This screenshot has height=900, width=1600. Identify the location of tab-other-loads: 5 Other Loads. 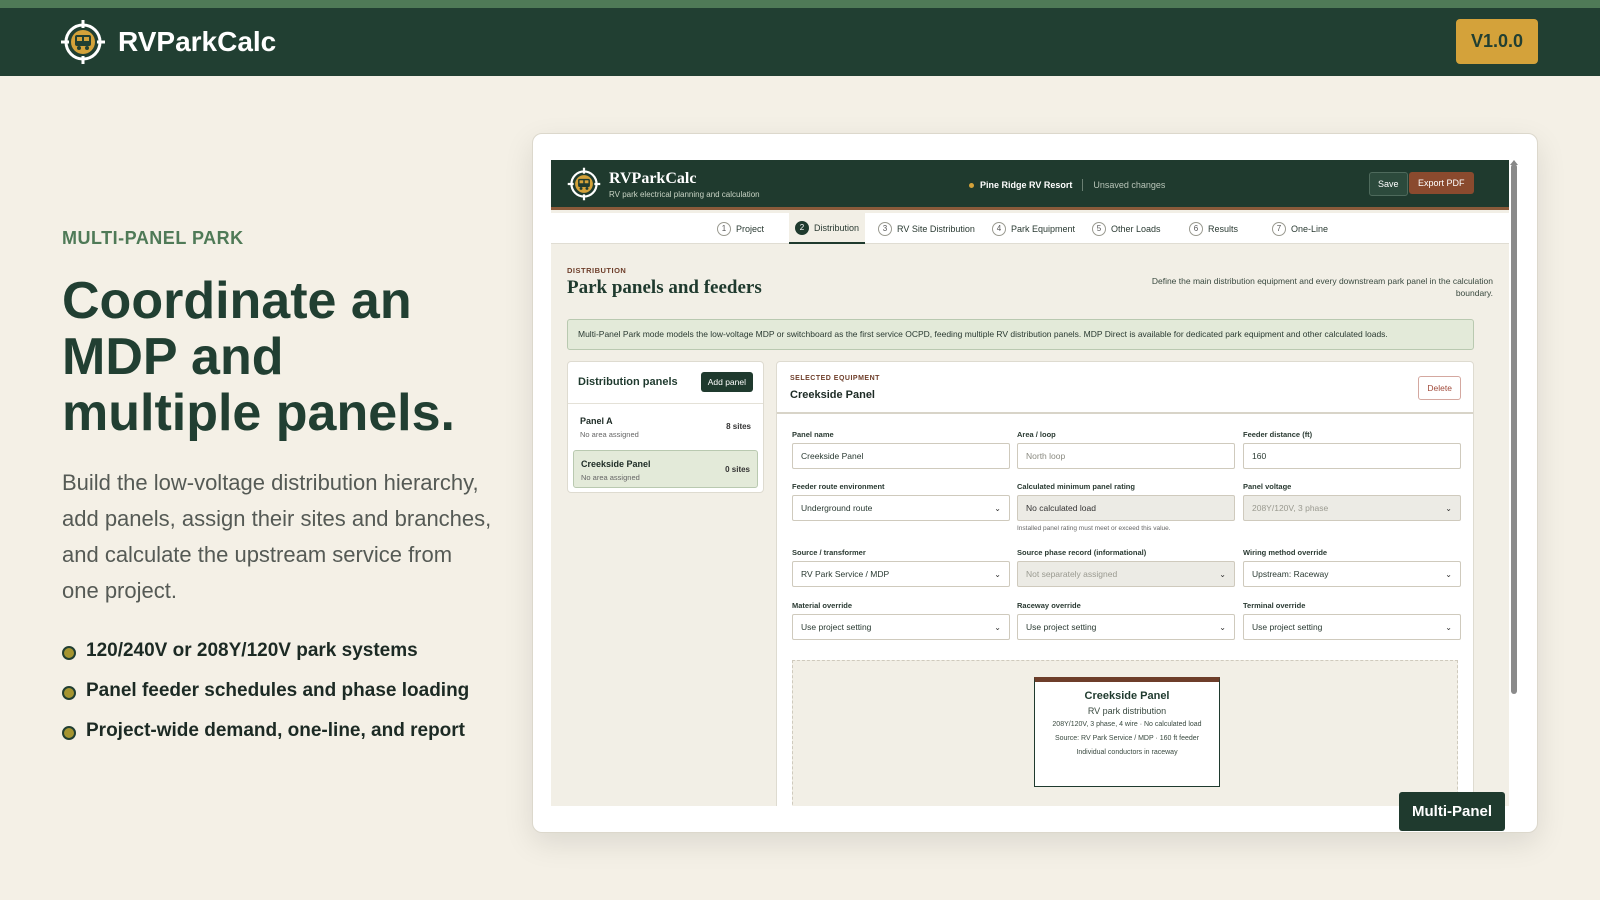
(1126, 228).